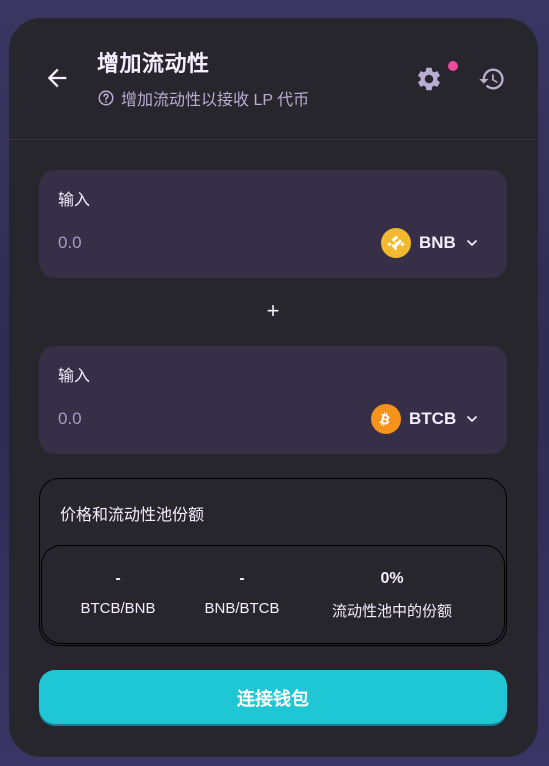 The height and width of the screenshot is (766, 549). What do you see at coordinates (106, 98) in the screenshot?
I see `question-circle-icon` at bounding box center [106, 98].